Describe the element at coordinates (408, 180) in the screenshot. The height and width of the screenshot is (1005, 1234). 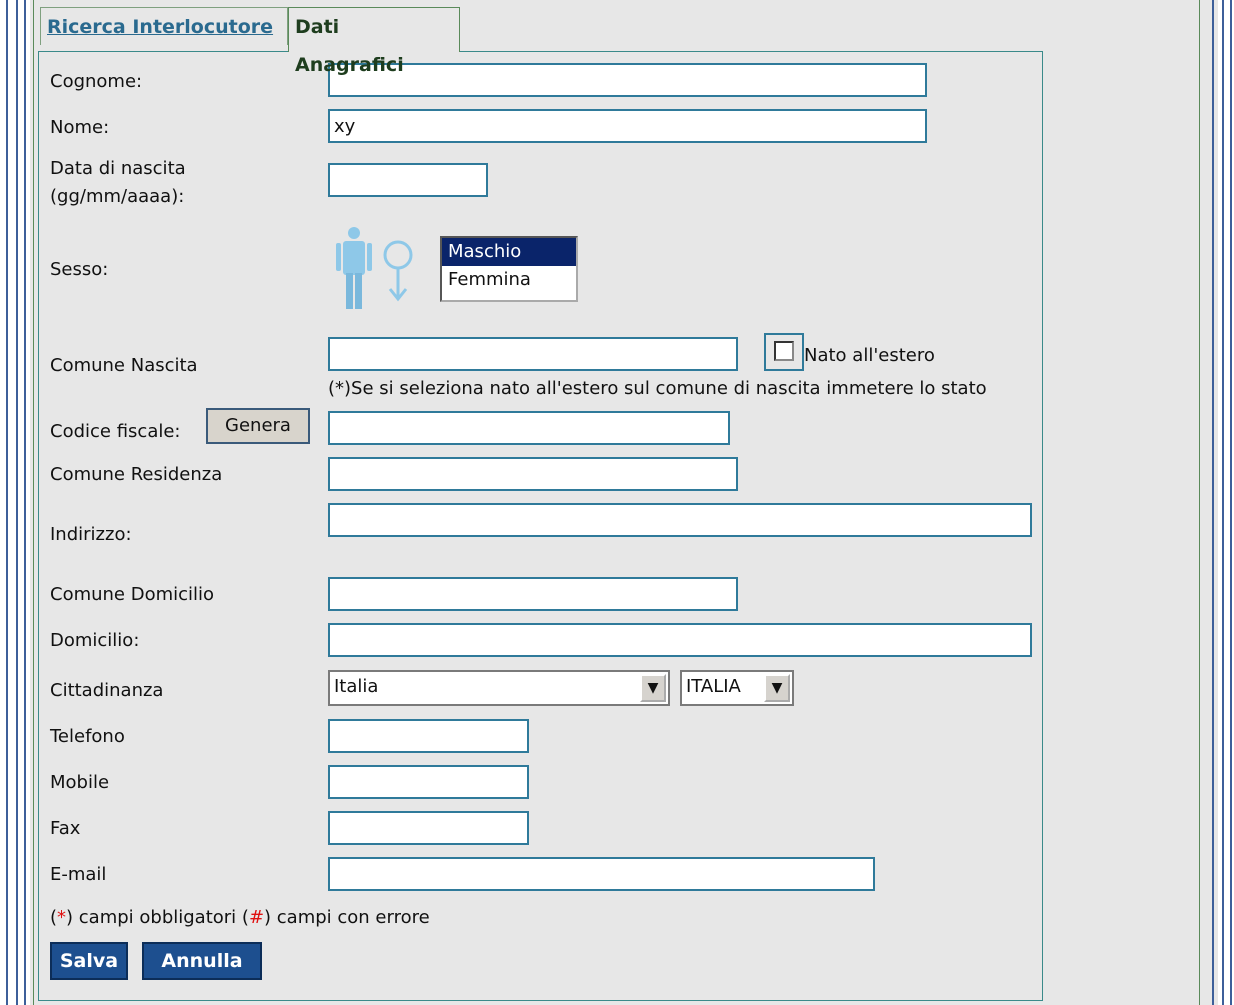
I see `data-nascita-input` at that location.